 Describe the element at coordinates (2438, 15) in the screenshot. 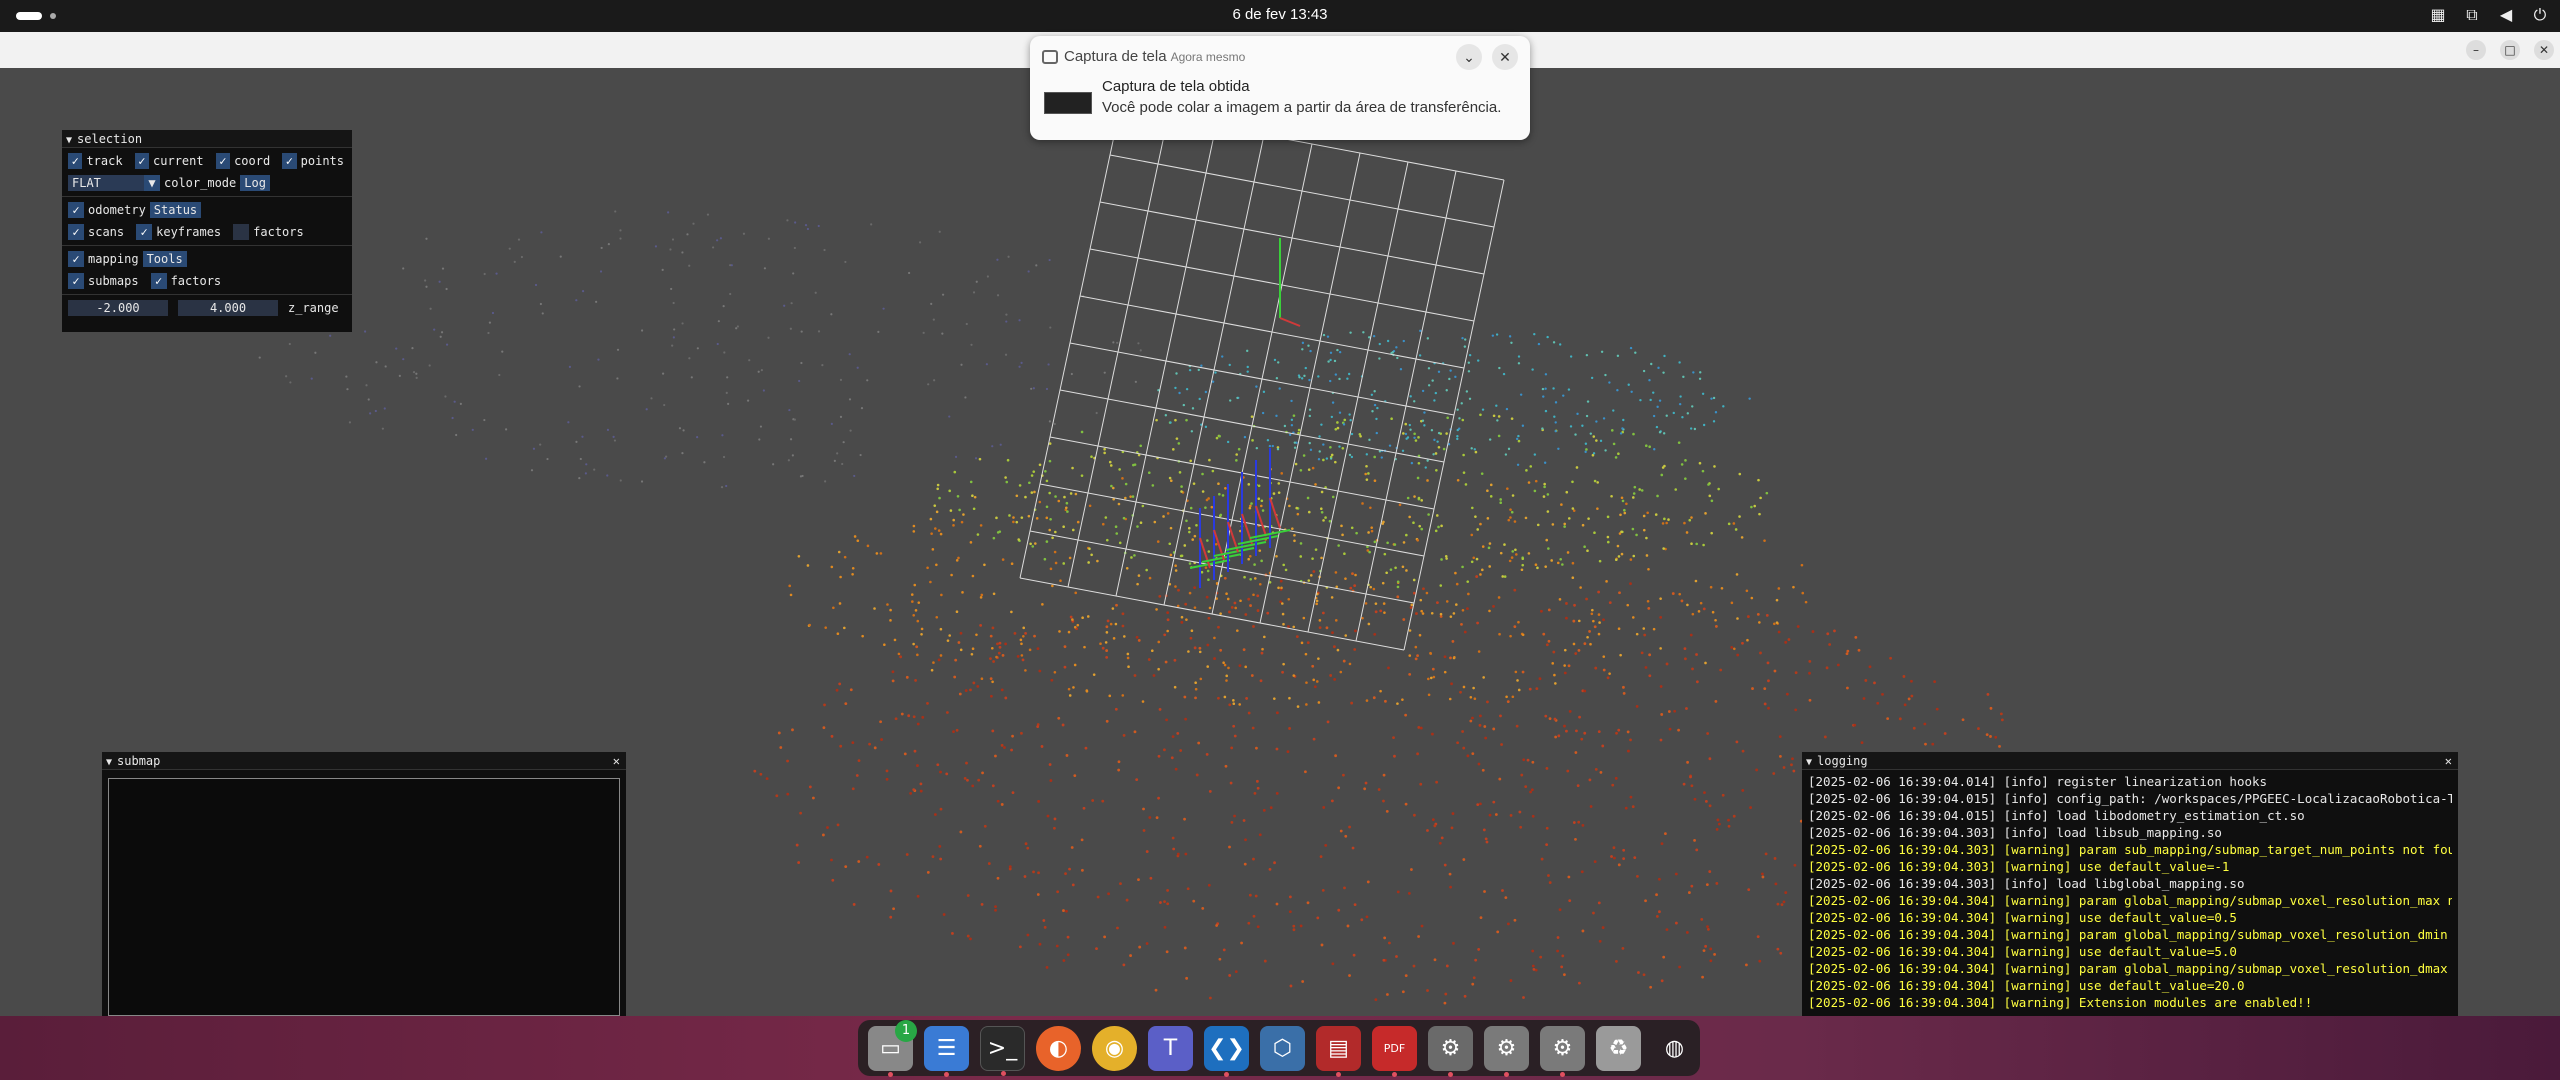

I see `grid-icon: ▦` at that location.